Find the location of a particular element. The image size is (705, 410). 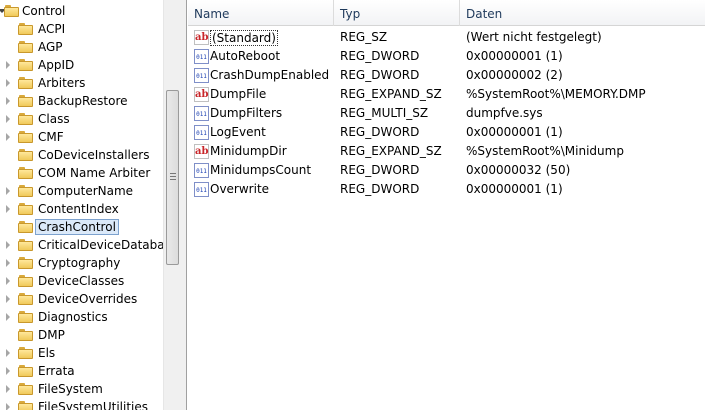

tree-item-diagnostics: Diagnostics is located at coordinates (81, 317).